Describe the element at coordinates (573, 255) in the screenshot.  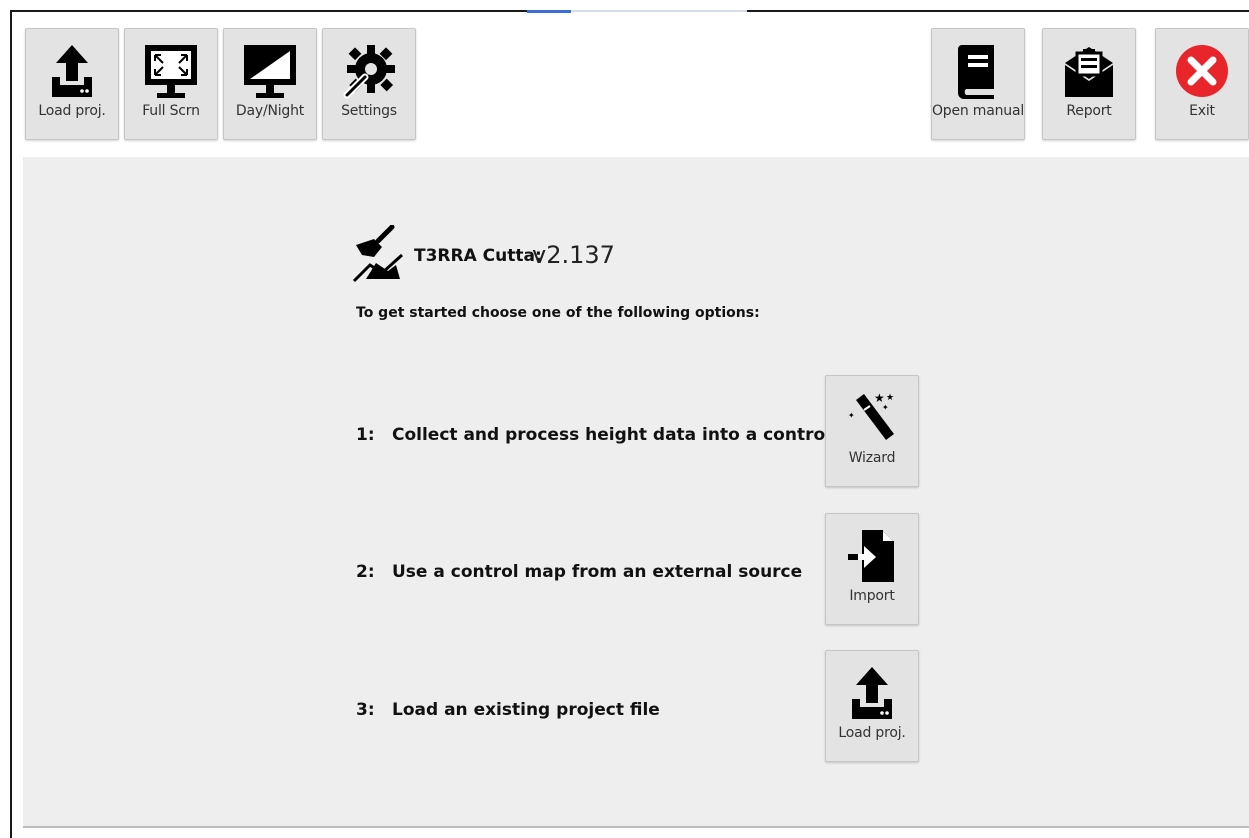
I see `app-version: v2.137` at that location.